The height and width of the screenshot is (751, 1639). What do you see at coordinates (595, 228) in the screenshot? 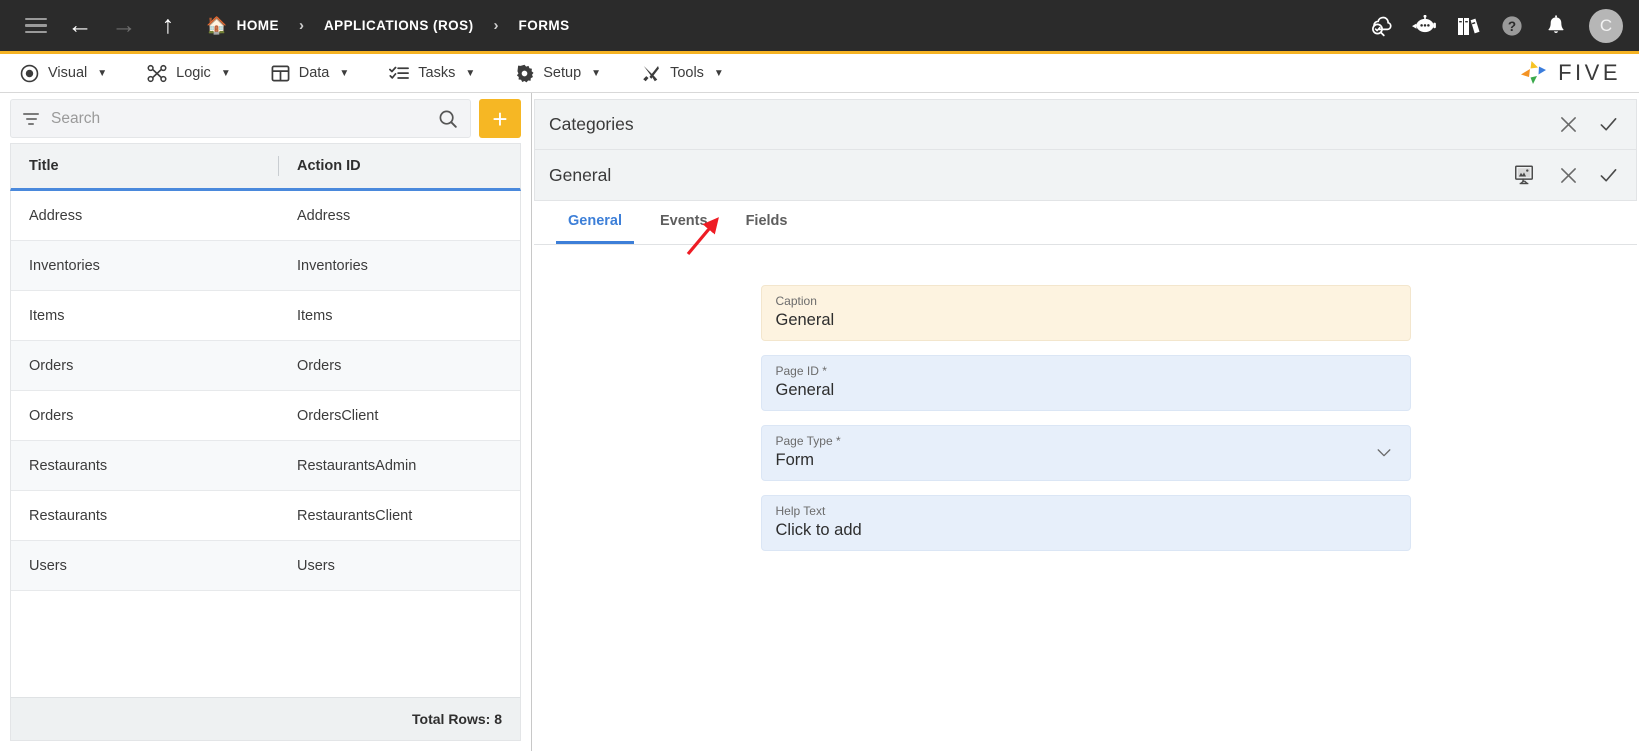
I see `tab-general: General` at bounding box center [595, 228].